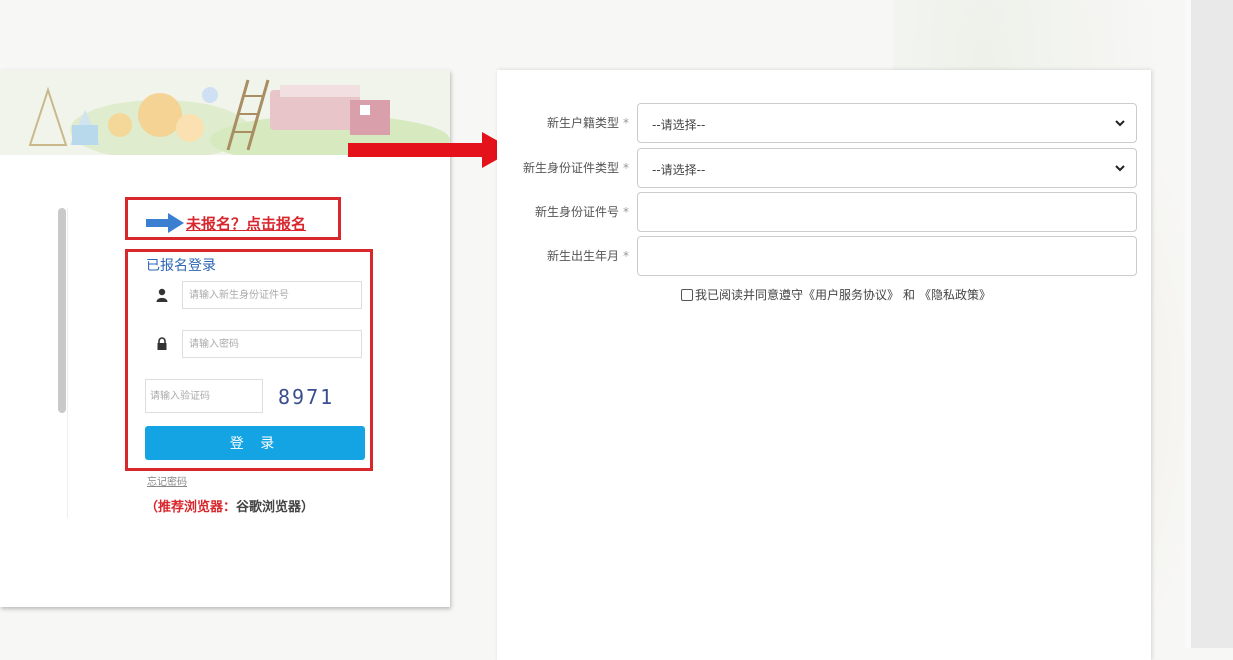  I want to click on lock-icon, so click(162, 343).